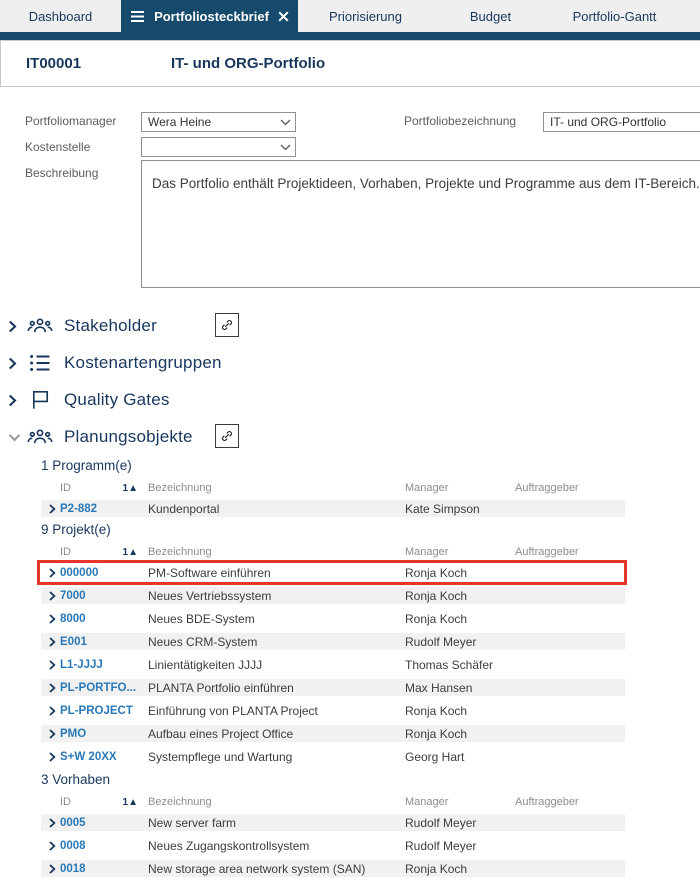 This screenshot has width=700, height=881. I want to click on section-planungsobjekte: Planungsobjekte, so click(123, 437).